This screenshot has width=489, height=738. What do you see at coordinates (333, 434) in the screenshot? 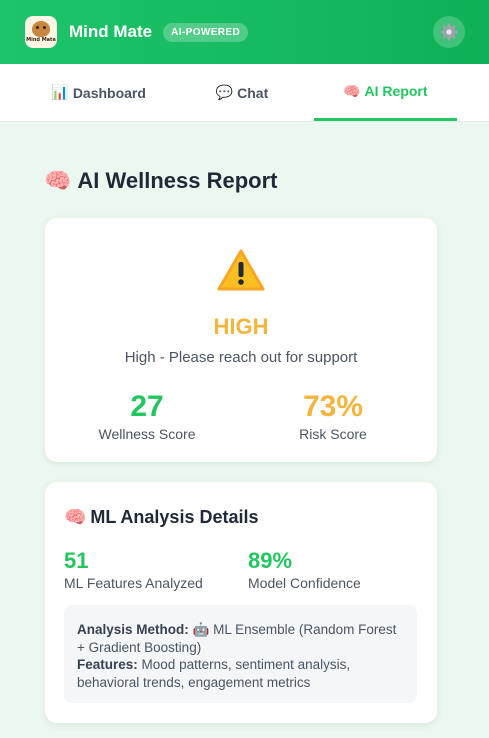
I see `risk-score-label: Risk Score` at bounding box center [333, 434].